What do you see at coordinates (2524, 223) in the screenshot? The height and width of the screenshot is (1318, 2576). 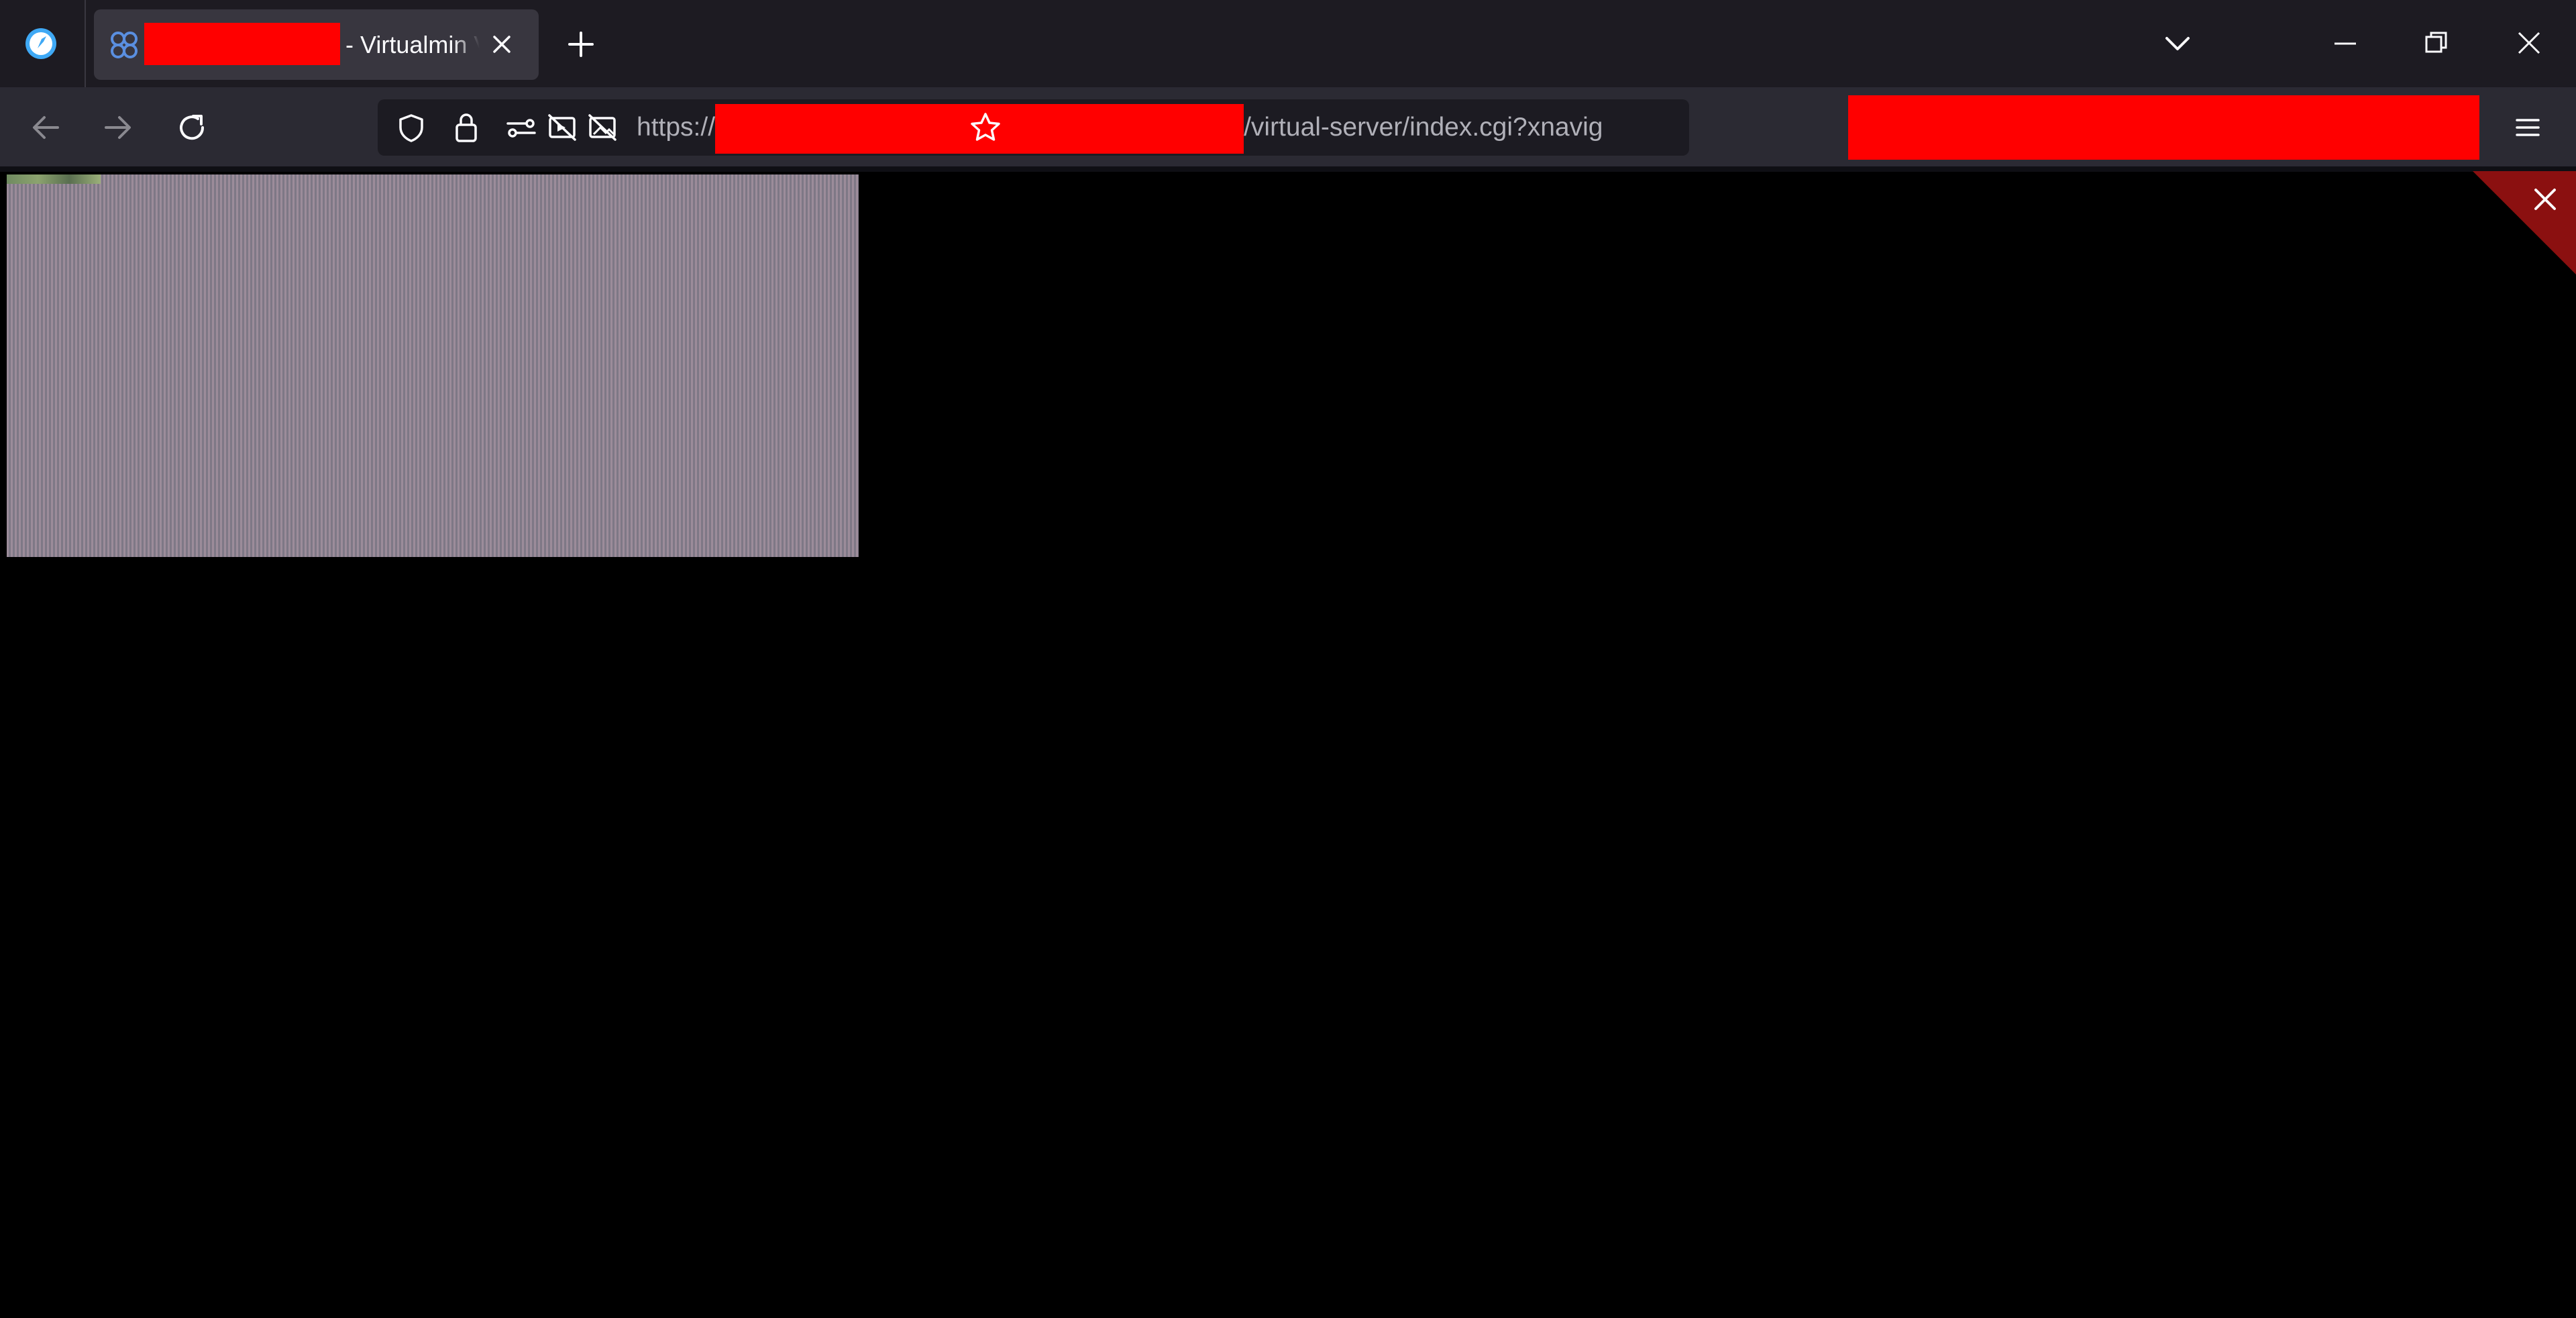 I see `corner-close-button` at bounding box center [2524, 223].